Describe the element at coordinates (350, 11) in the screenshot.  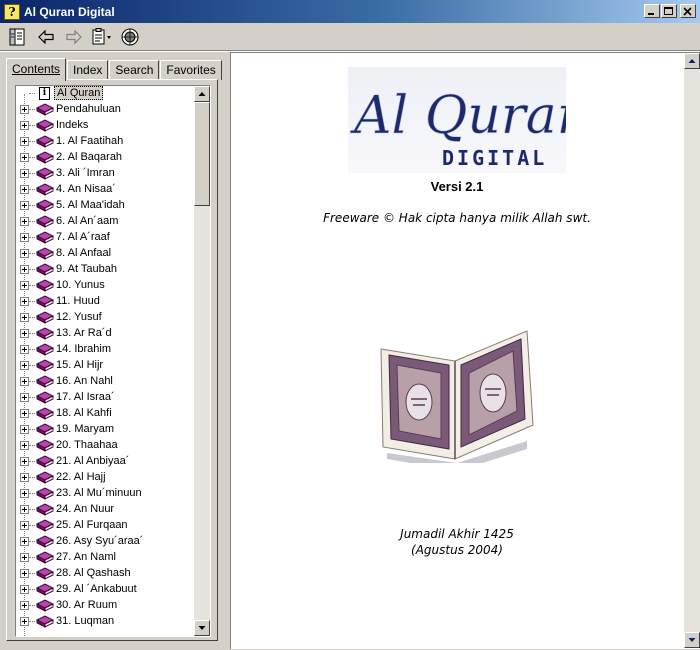
I see `title-bar: ? Al Quran Digital` at that location.